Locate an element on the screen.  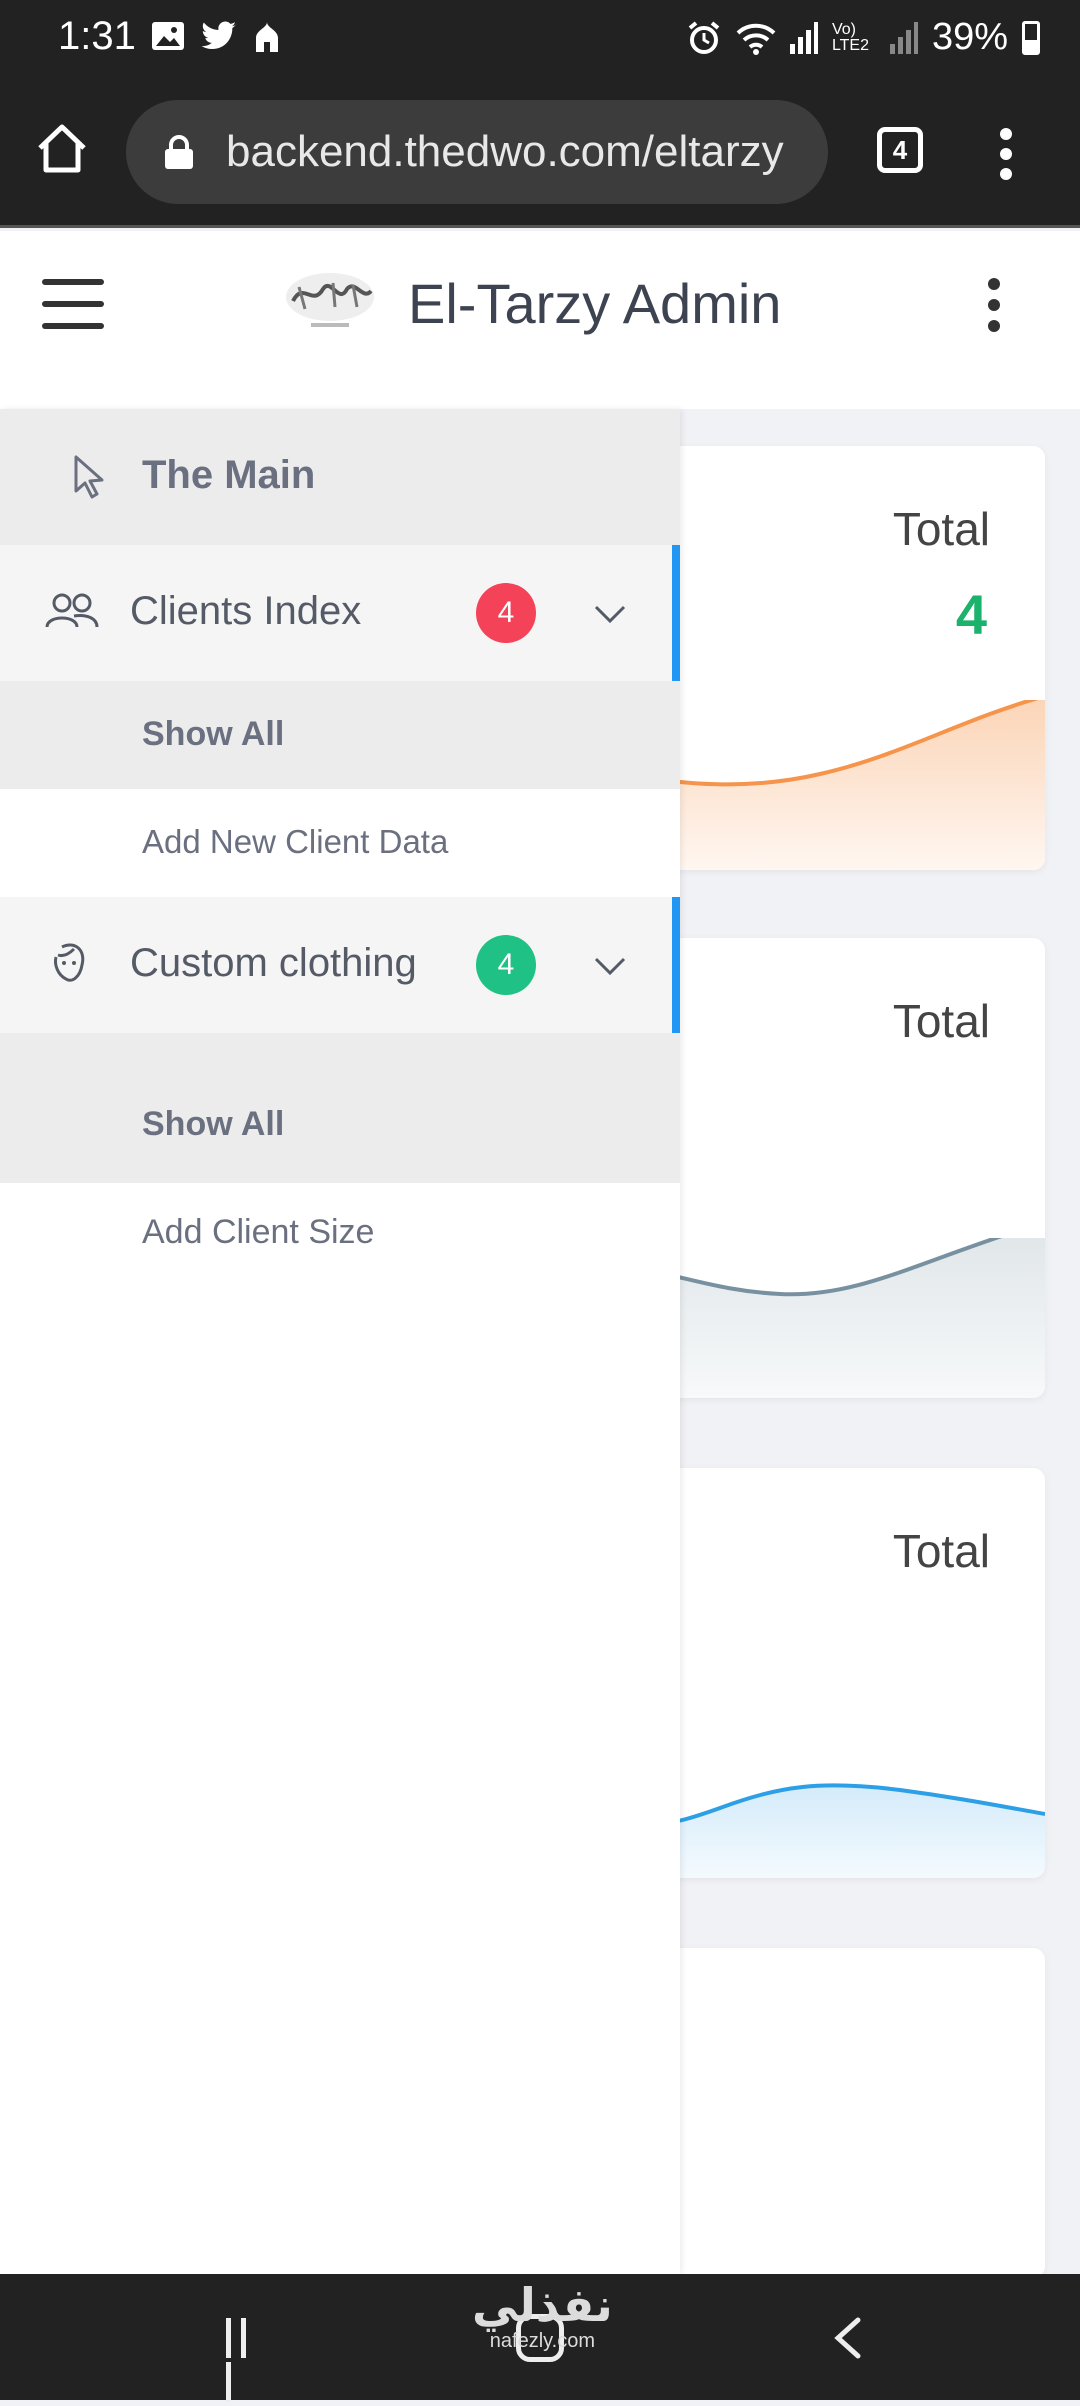
lock-icon is located at coordinates (179, 152).